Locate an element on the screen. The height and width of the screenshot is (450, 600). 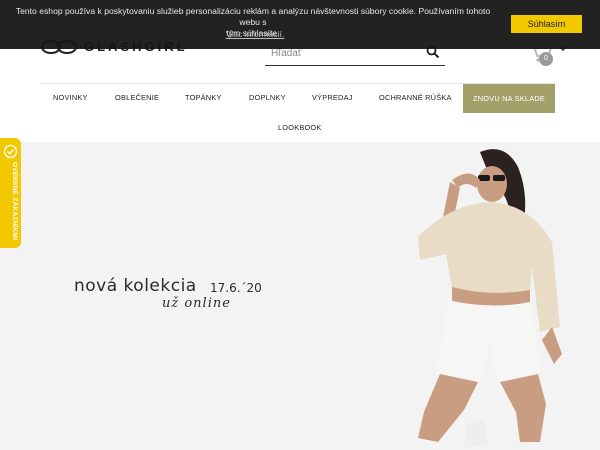
verified-reviews-label: OVERENÉ ZÁKAZNÍKMI is located at coordinates (14, 201).